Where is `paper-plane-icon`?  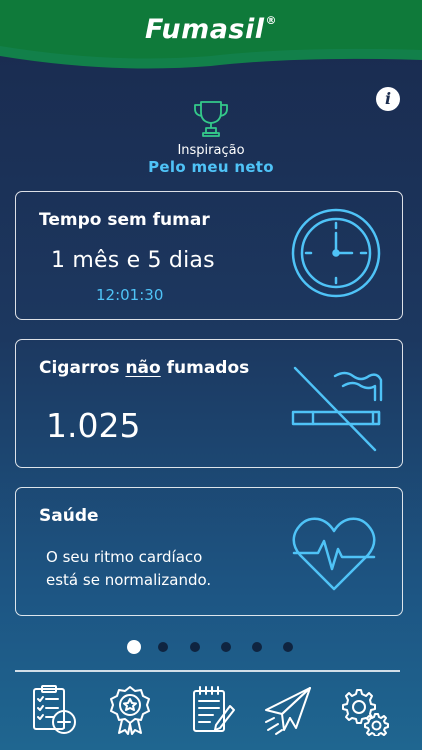 paper-plane-icon is located at coordinates (288, 711).